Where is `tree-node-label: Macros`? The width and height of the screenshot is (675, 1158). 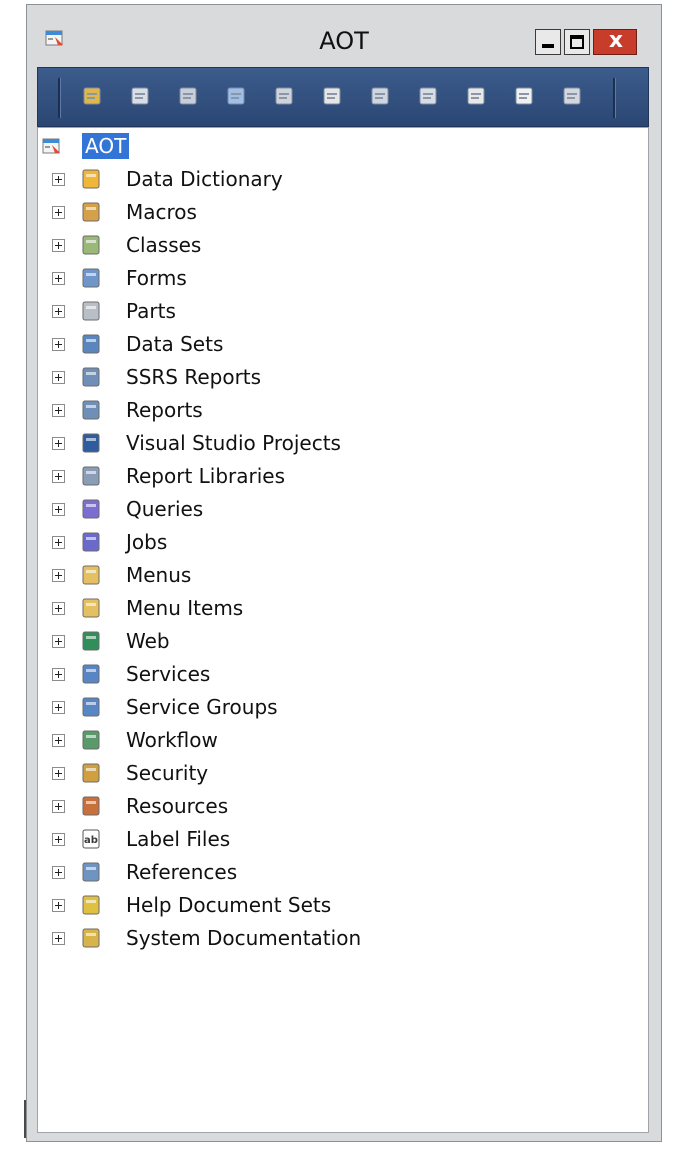 tree-node-label: Macros is located at coordinates (161, 212).